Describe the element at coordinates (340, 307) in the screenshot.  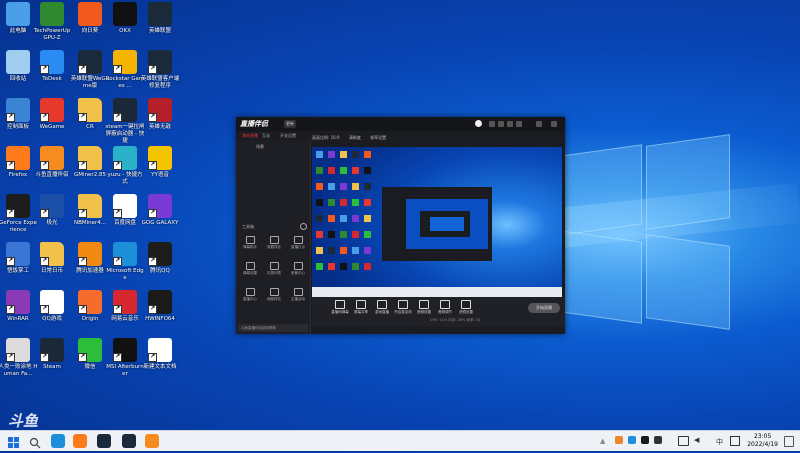
I see `bottom-action: 直播间弹幕` at that location.